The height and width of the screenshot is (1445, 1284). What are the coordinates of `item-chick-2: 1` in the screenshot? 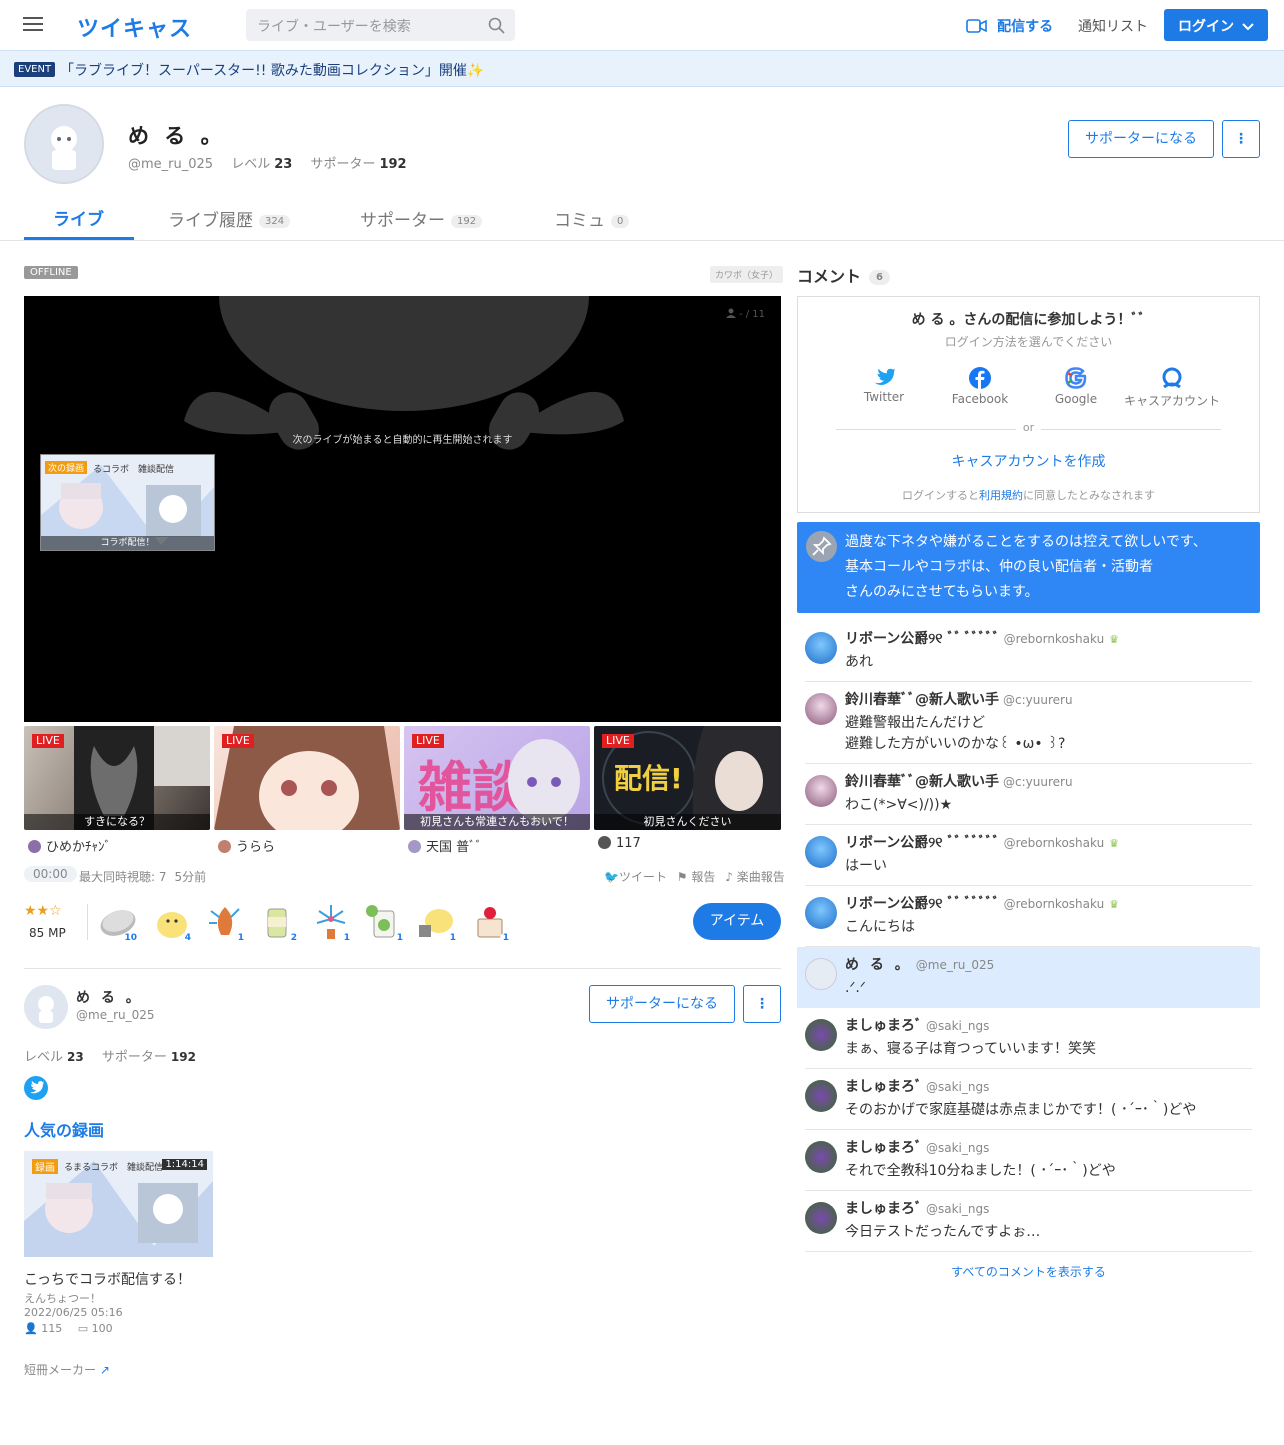 It's located at (438, 922).